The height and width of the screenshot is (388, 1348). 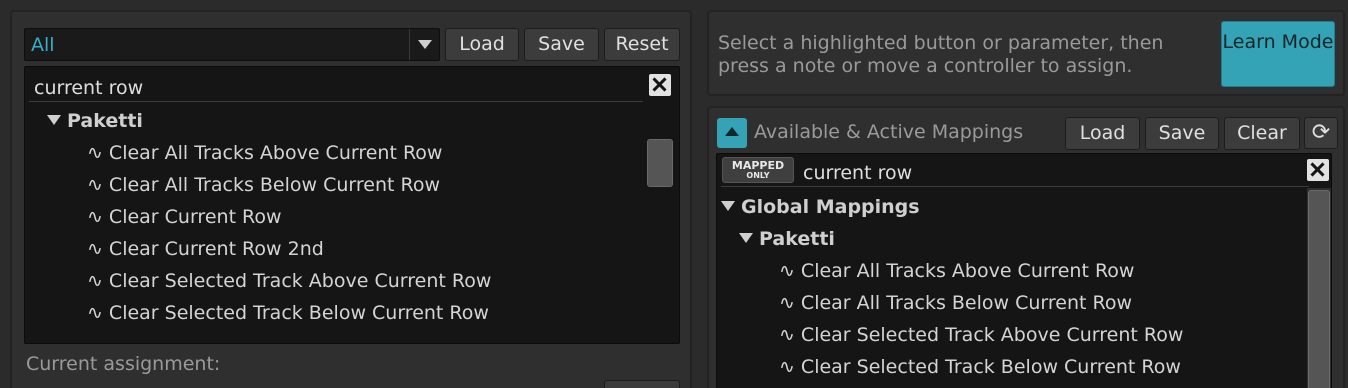 I want to click on collapse-button, so click(x=732, y=133).